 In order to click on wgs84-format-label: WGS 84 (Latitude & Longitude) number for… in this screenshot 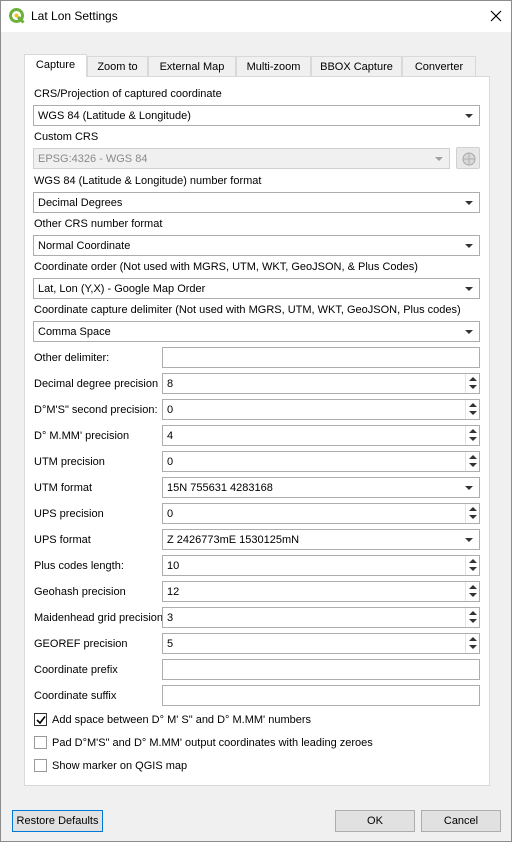, I will do `click(148, 181)`.